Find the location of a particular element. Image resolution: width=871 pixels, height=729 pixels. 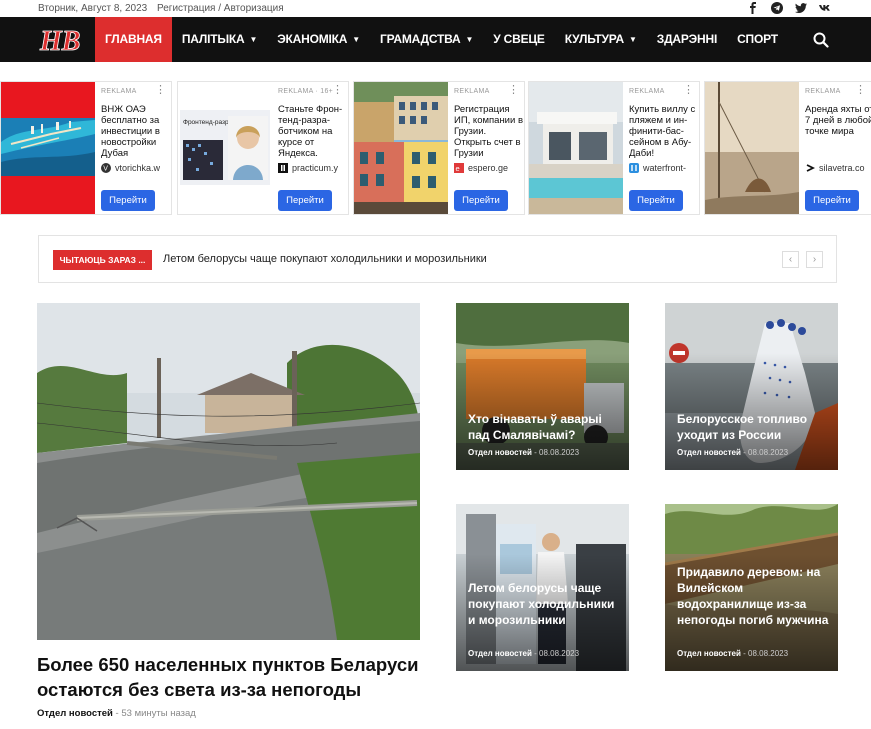

ad-label: REKLAMA · 16+ is located at coordinates (306, 91).